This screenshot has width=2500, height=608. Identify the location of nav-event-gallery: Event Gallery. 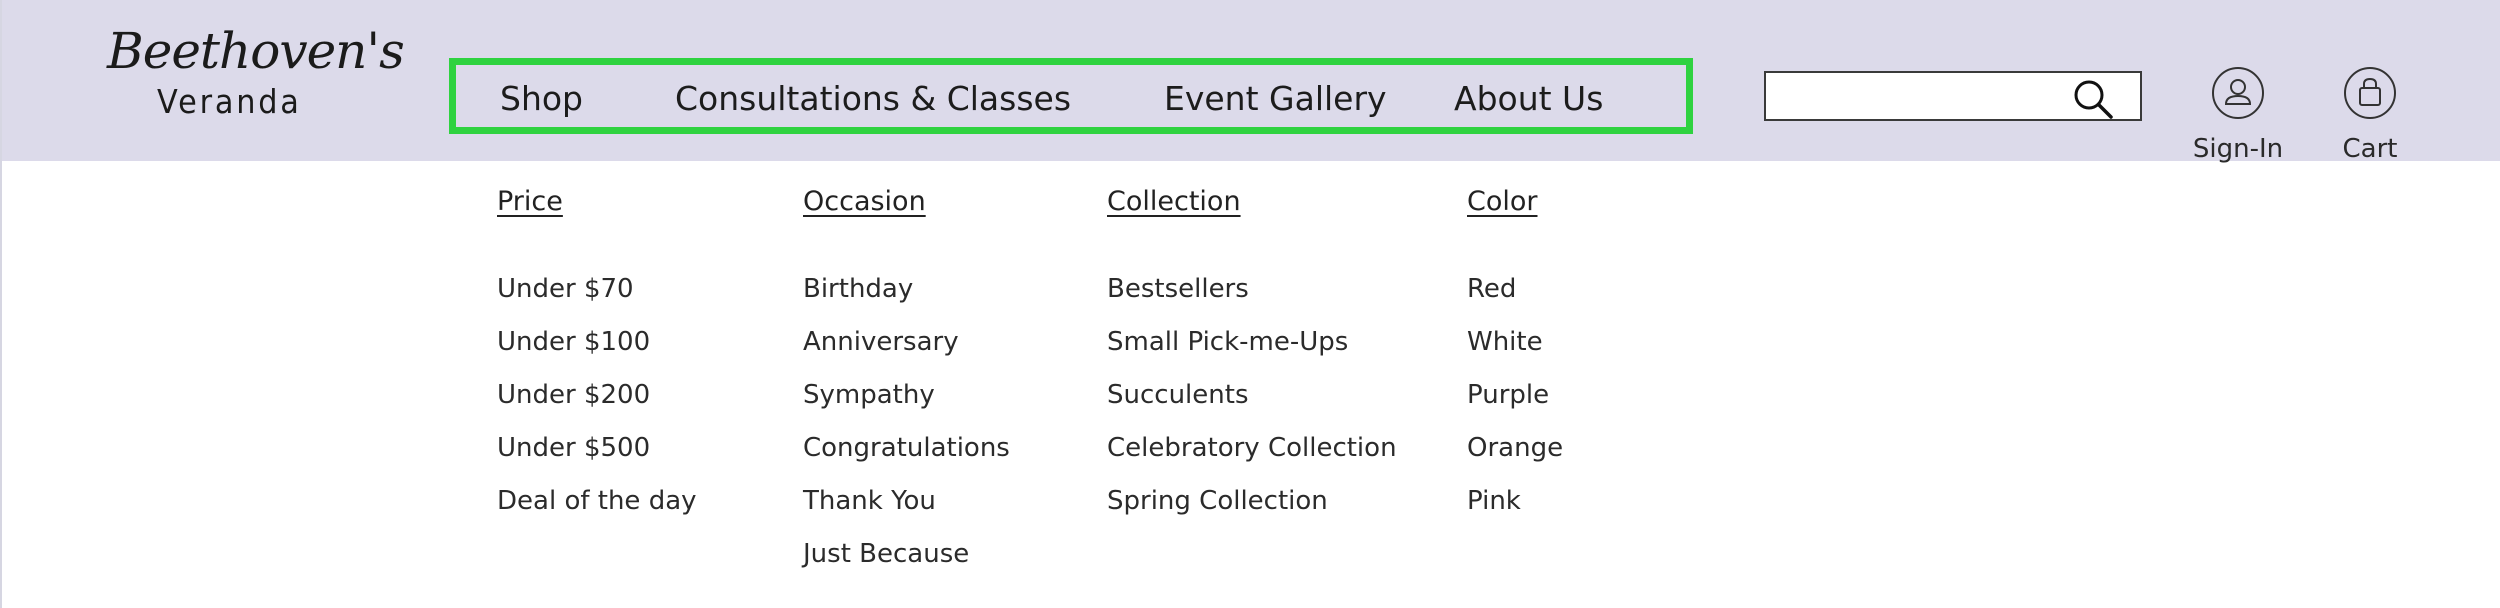
(1275, 98).